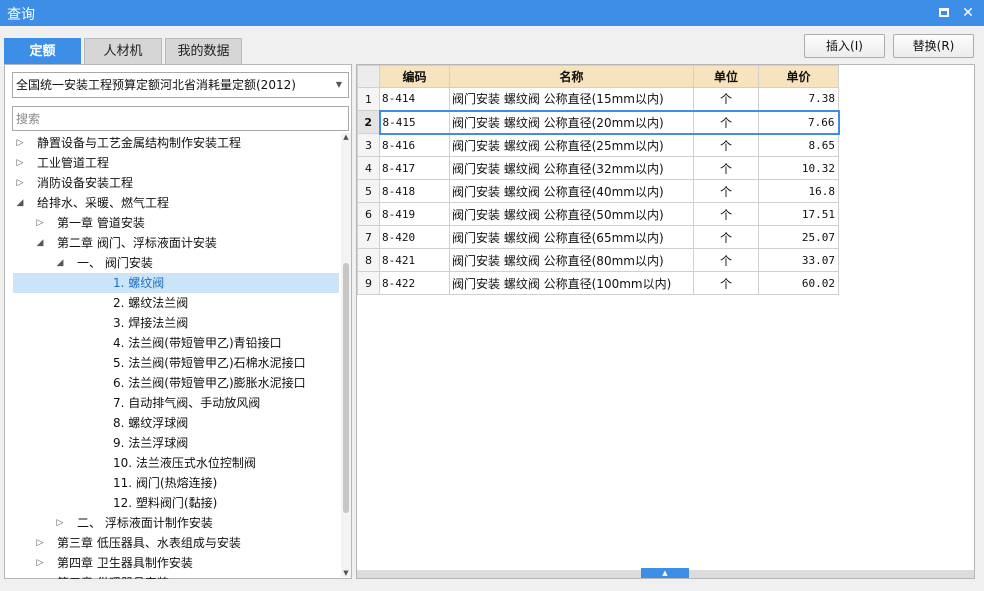 The height and width of the screenshot is (591, 984). Describe the element at coordinates (726, 76) in the screenshot. I see `column-header-unit: 单位` at that location.